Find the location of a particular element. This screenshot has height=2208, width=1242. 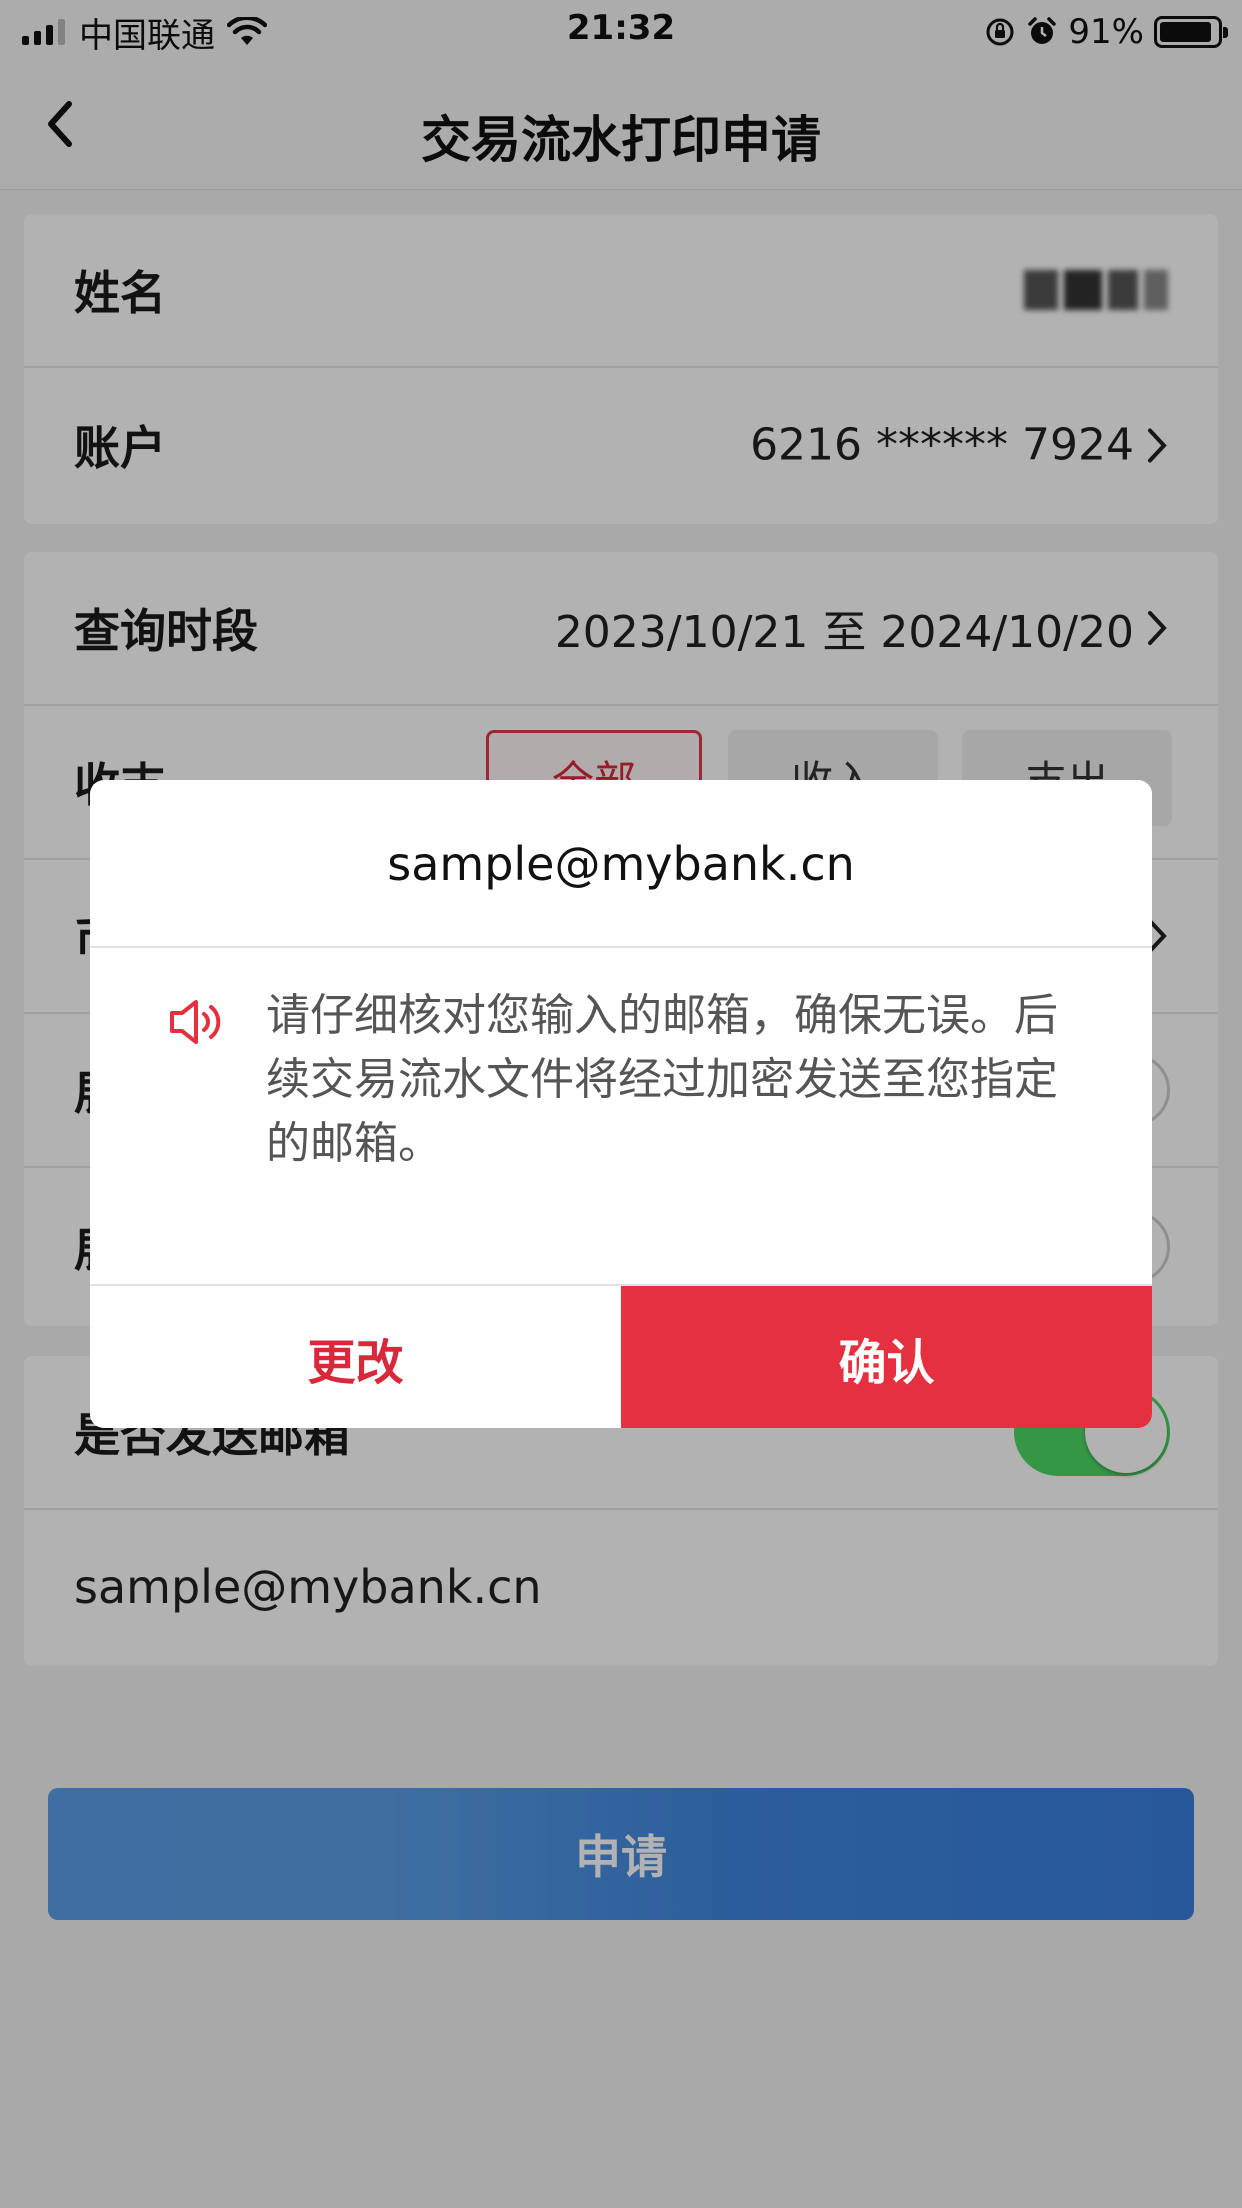

dialog-body: 请仔细核对您输入的邮箱，确保无误。后续交易流水文件将经过加密发送至您指定的邮箱。 is located at coordinates (621, 1107).